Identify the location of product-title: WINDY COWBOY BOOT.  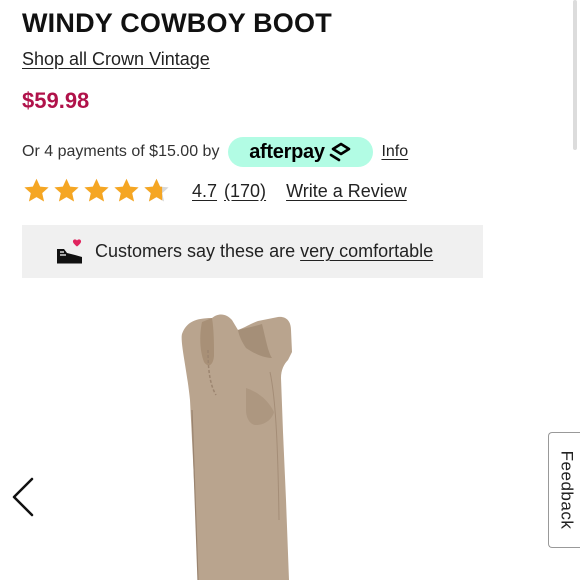
(177, 23).